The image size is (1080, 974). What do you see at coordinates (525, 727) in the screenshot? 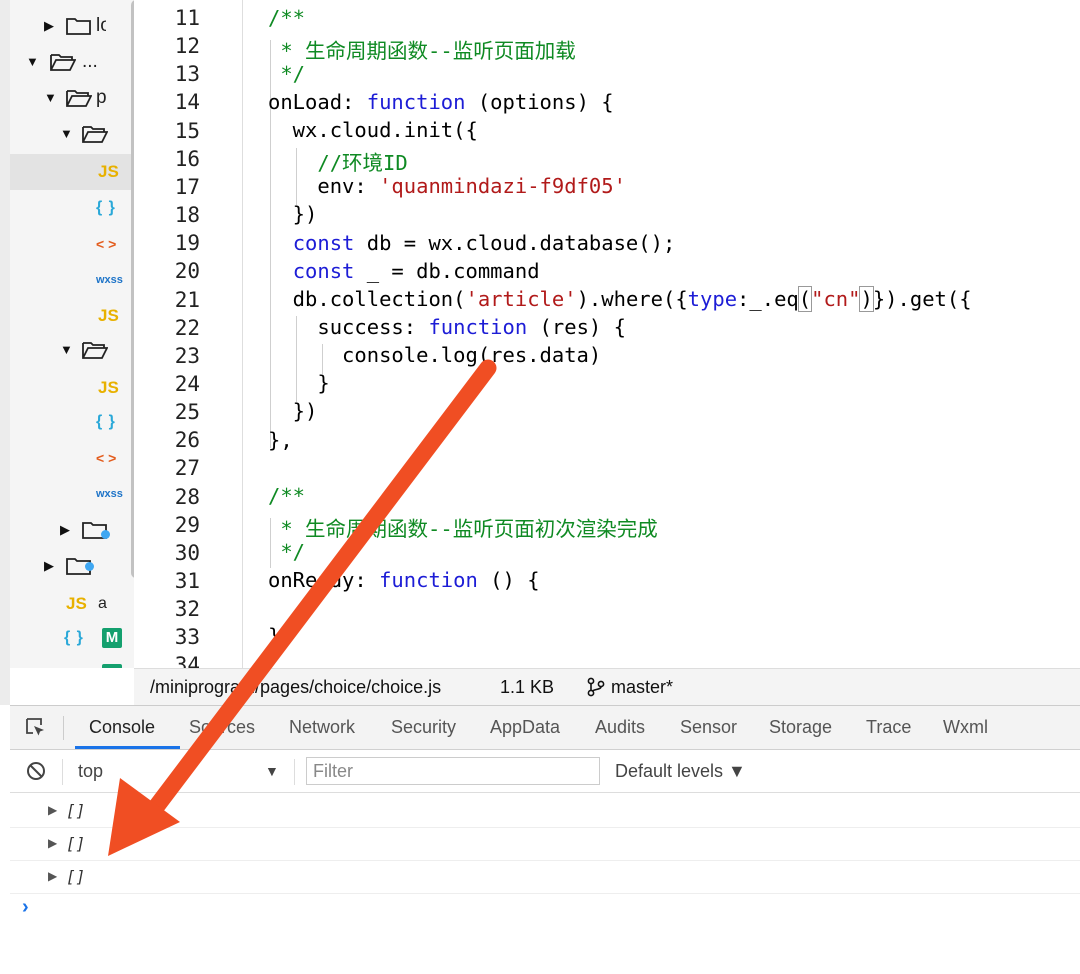
I see `tab-appdata: AppData` at bounding box center [525, 727].